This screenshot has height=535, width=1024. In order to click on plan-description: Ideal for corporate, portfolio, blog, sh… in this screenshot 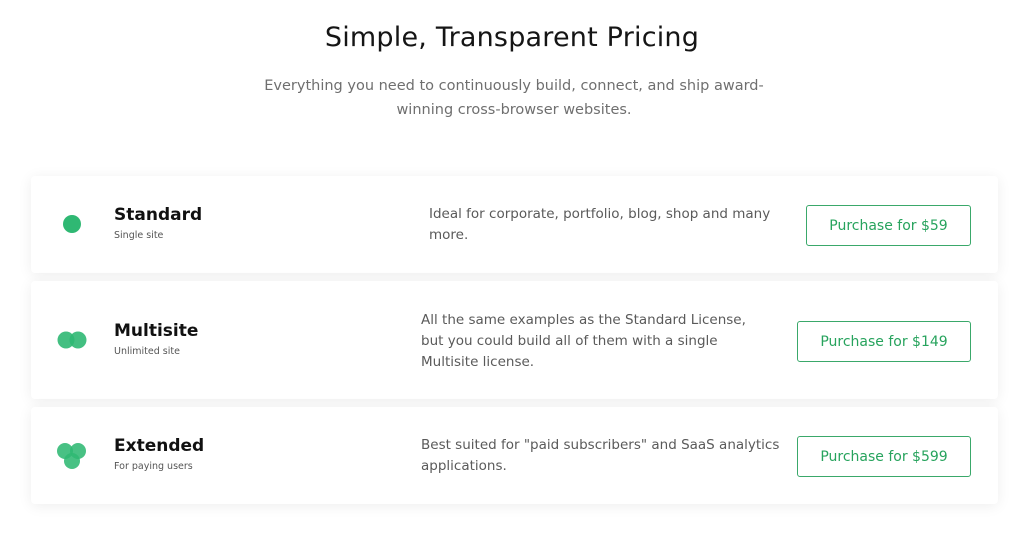, I will do `click(600, 224)`.